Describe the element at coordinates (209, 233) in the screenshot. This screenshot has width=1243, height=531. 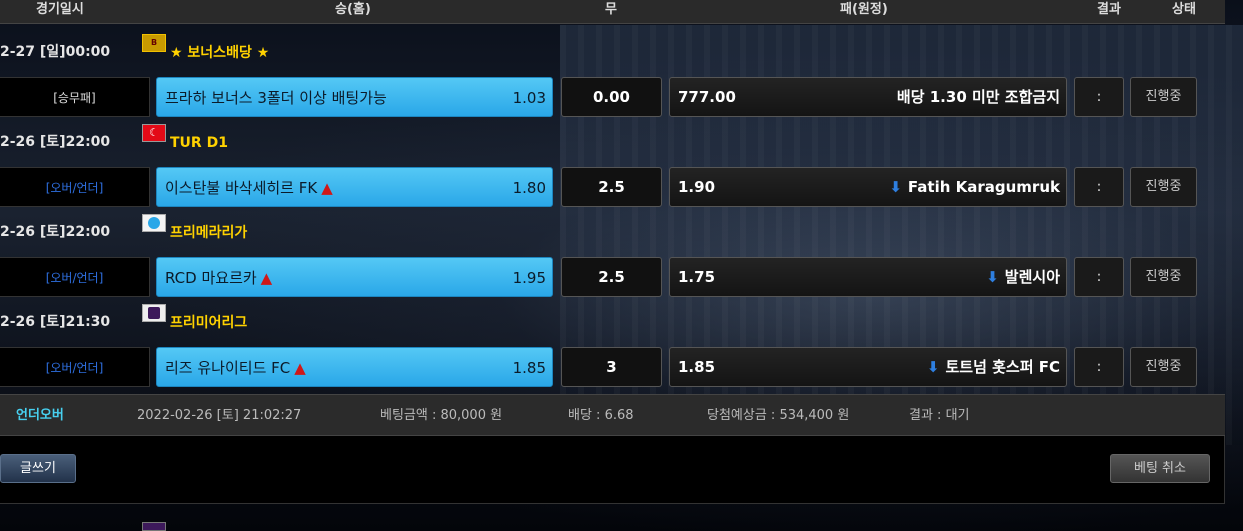
I see `league-name: 프리메라리가` at that location.